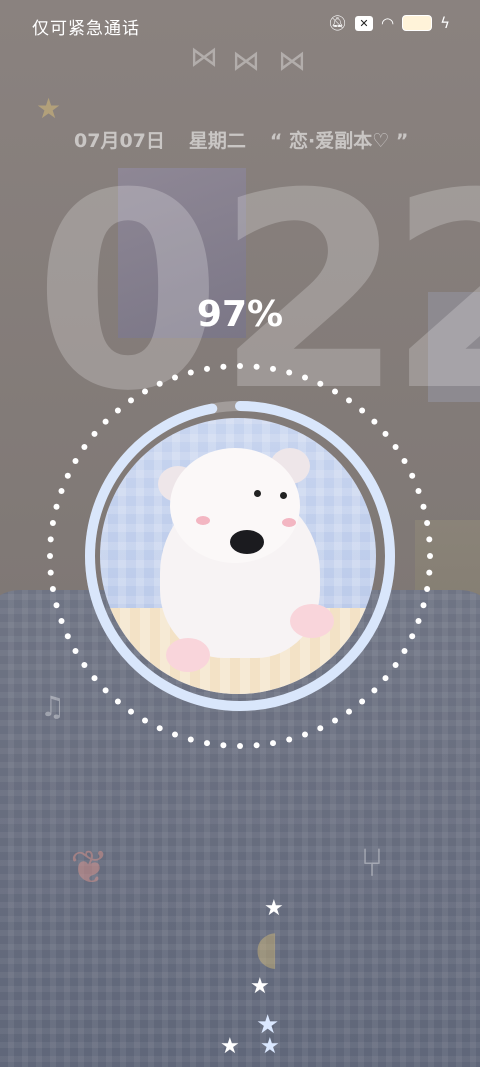 This screenshot has width=480, height=1067. What do you see at coordinates (238, 556) in the screenshot?
I see `charging-photo` at bounding box center [238, 556].